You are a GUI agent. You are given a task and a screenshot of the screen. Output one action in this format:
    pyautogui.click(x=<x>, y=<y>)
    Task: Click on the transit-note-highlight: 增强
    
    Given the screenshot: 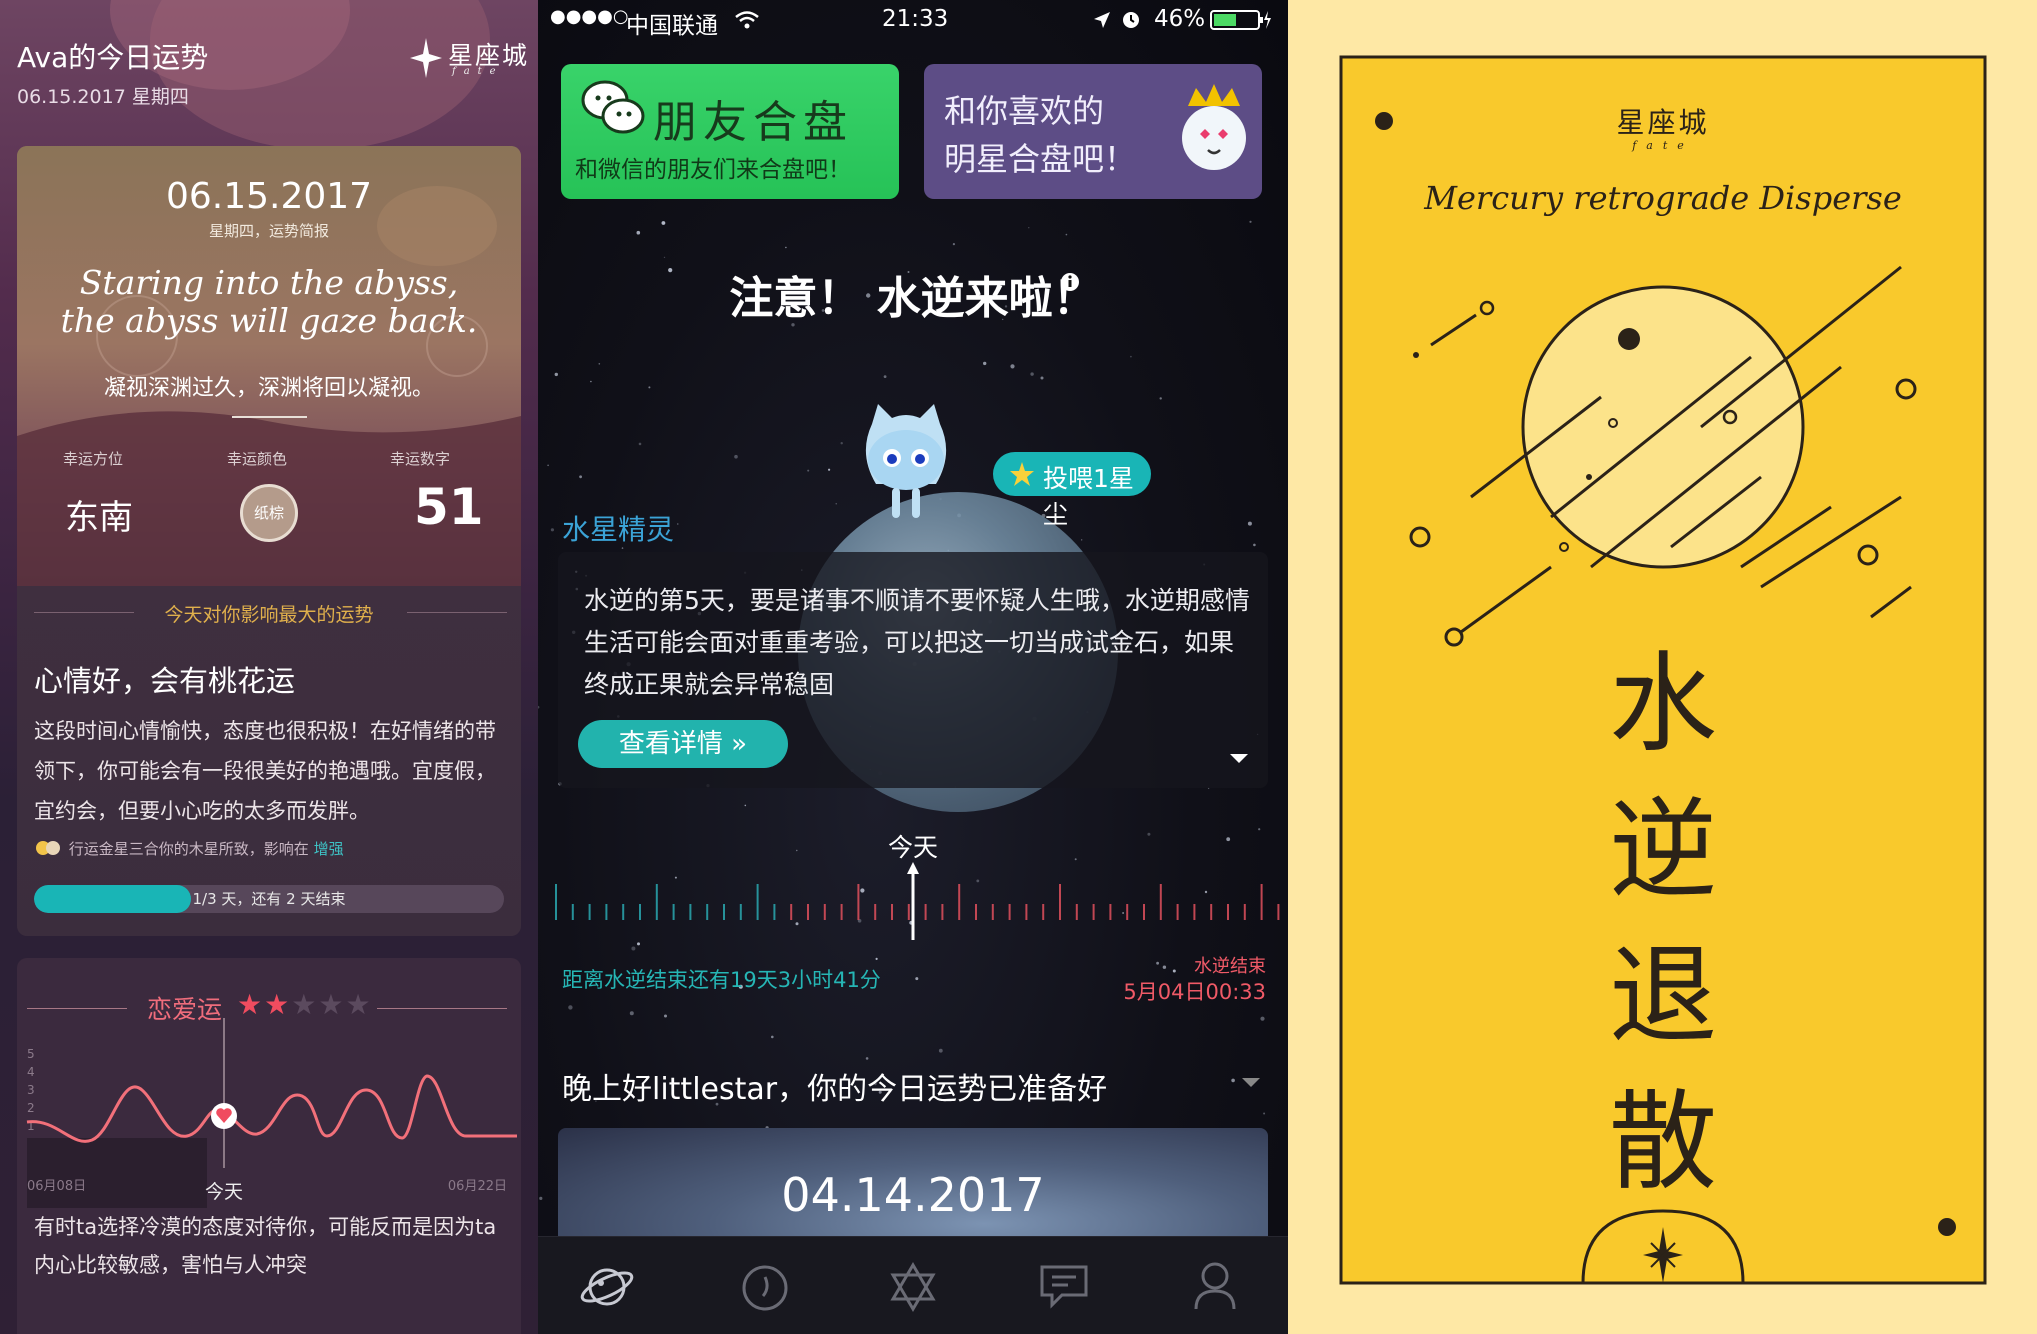 What is the action you would take?
    pyautogui.click(x=328, y=849)
    